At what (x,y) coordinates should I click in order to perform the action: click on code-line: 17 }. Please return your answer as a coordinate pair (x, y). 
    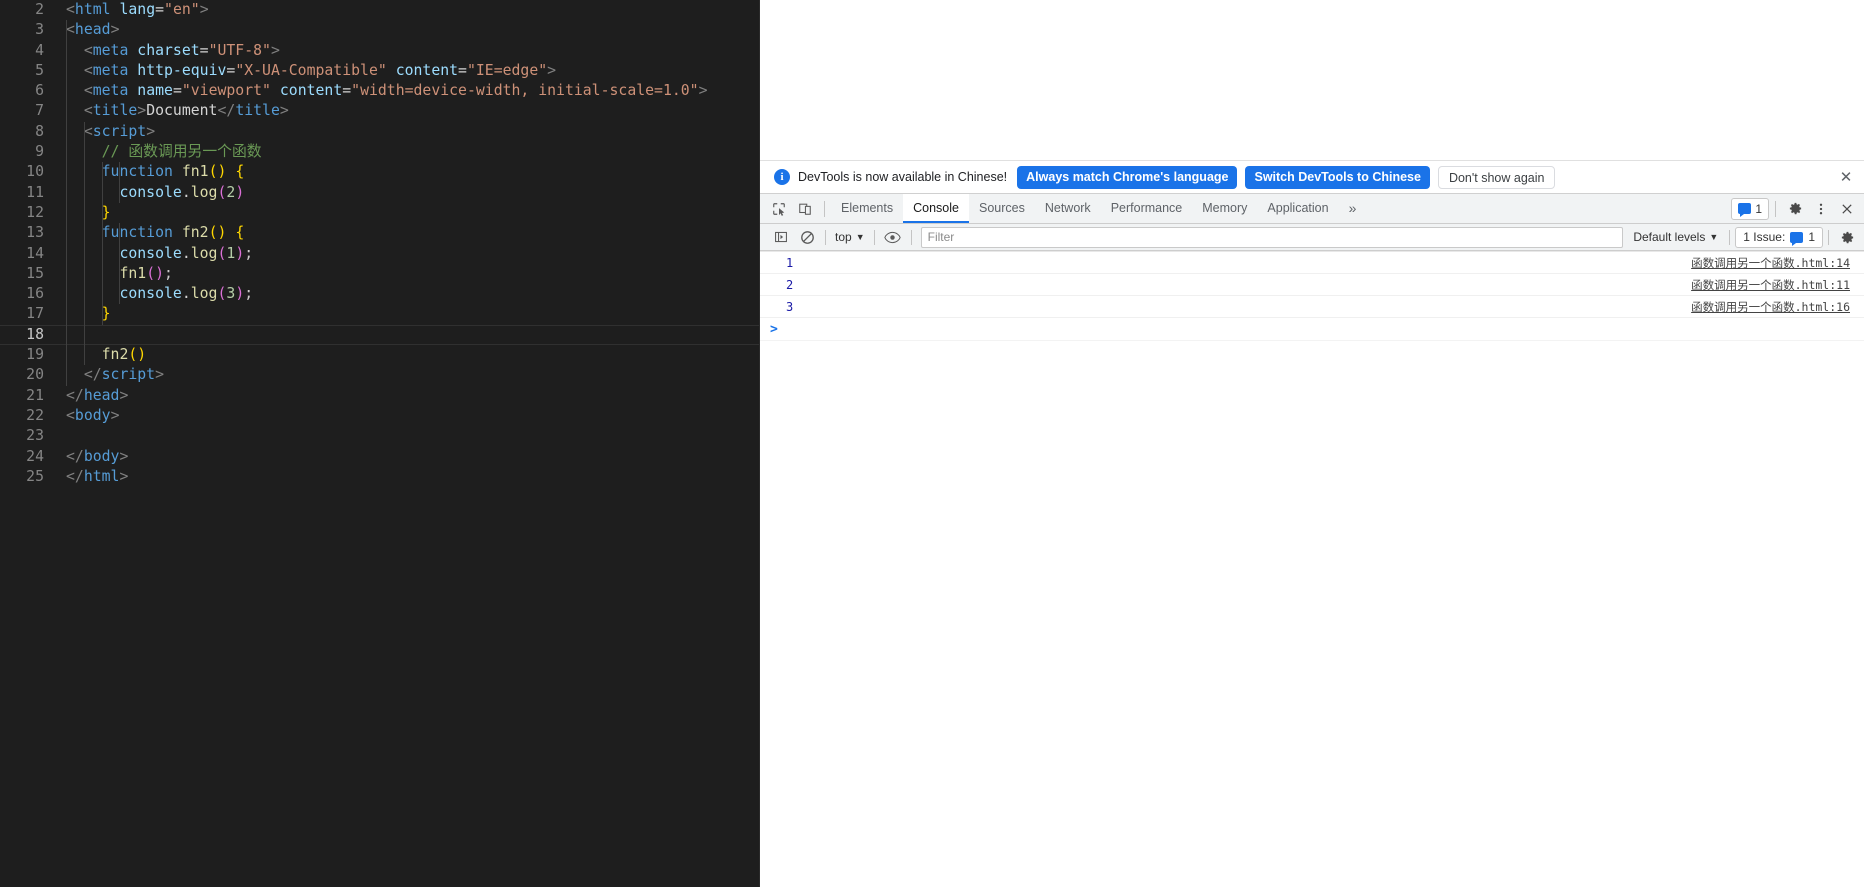
    Looking at the image, I should click on (380, 314).